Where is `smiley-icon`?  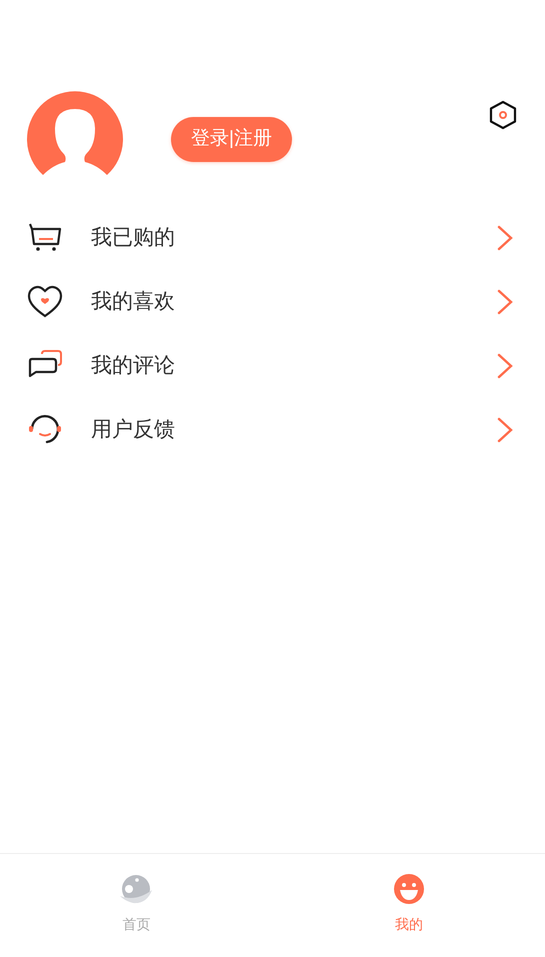
smiley-icon is located at coordinates (409, 890).